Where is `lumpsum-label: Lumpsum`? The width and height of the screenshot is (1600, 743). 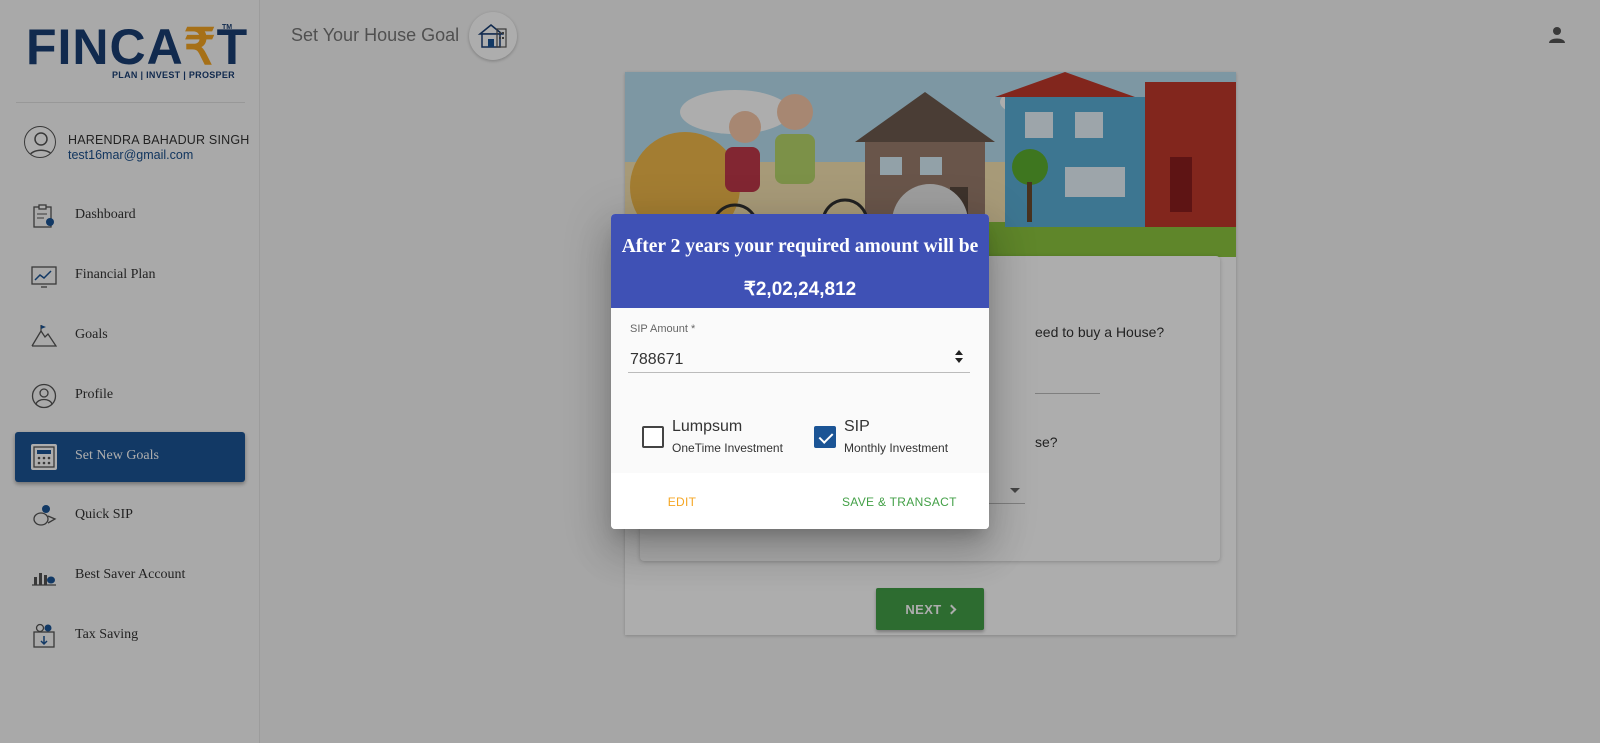
lumpsum-label: Lumpsum is located at coordinates (707, 426).